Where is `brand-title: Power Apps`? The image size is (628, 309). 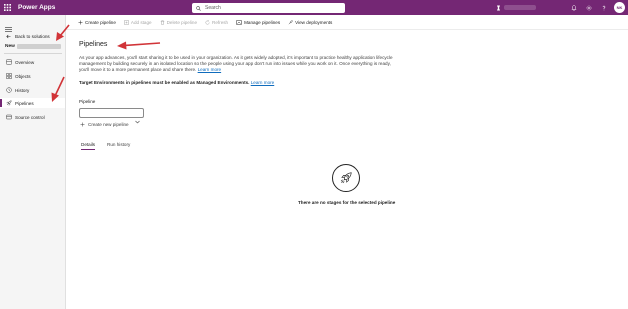 brand-title: Power Apps is located at coordinates (36, 7).